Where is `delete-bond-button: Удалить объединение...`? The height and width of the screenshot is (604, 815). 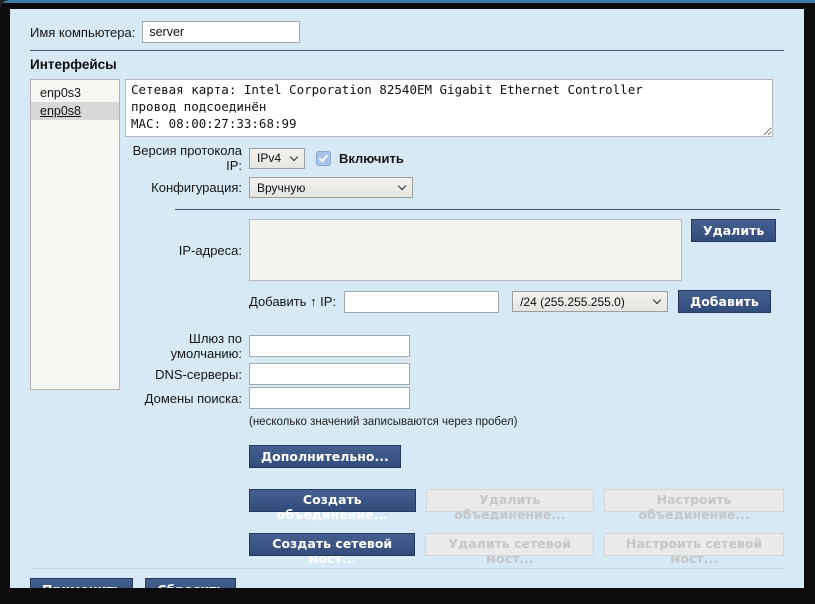 delete-bond-button: Удалить объединение... is located at coordinates (510, 505).